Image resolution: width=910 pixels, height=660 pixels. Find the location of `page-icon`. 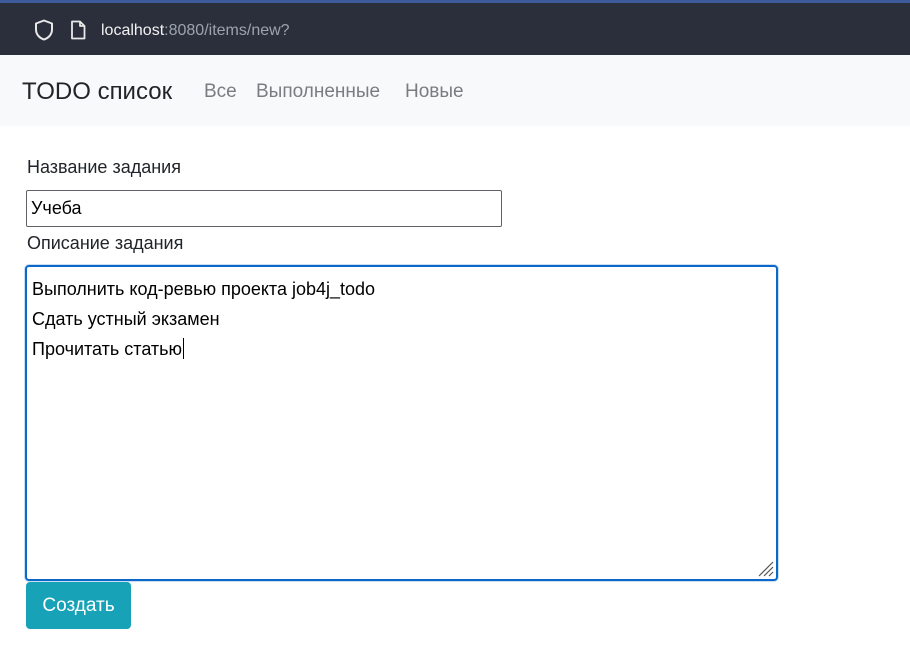

page-icon is located at coordinates (78, 30).